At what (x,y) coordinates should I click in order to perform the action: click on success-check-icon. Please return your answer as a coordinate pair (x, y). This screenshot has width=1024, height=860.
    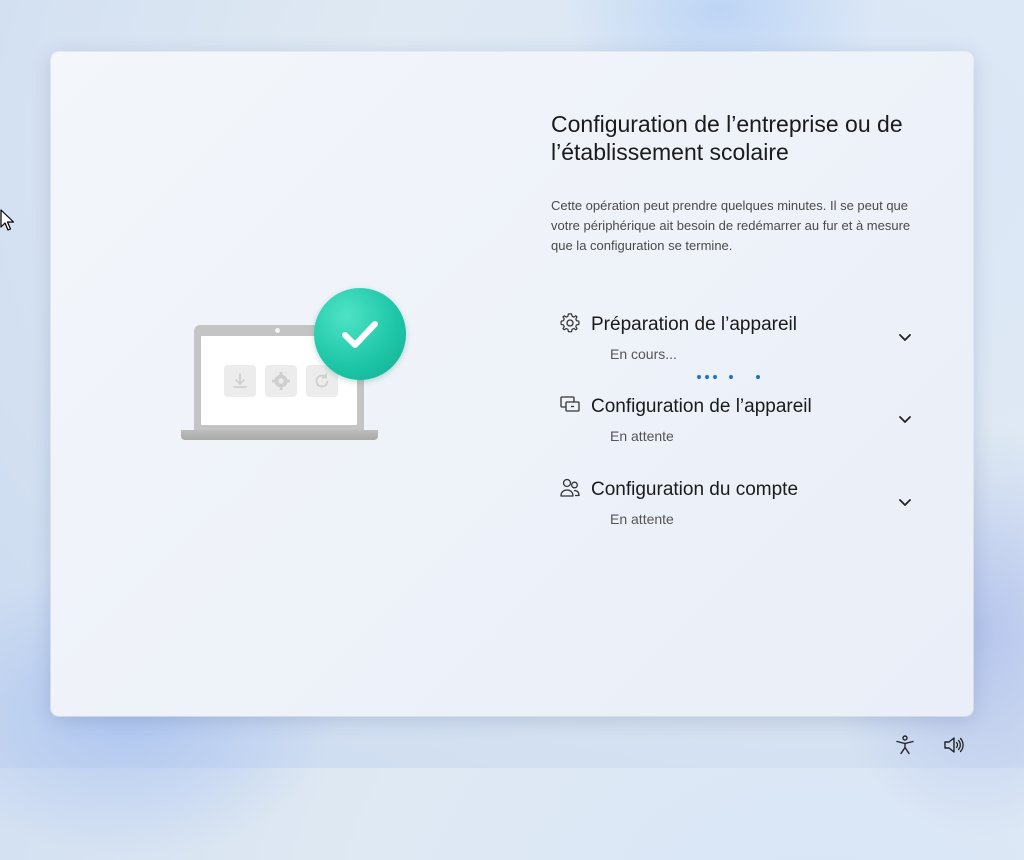
    Looking at the image, I should click on (360, 334).